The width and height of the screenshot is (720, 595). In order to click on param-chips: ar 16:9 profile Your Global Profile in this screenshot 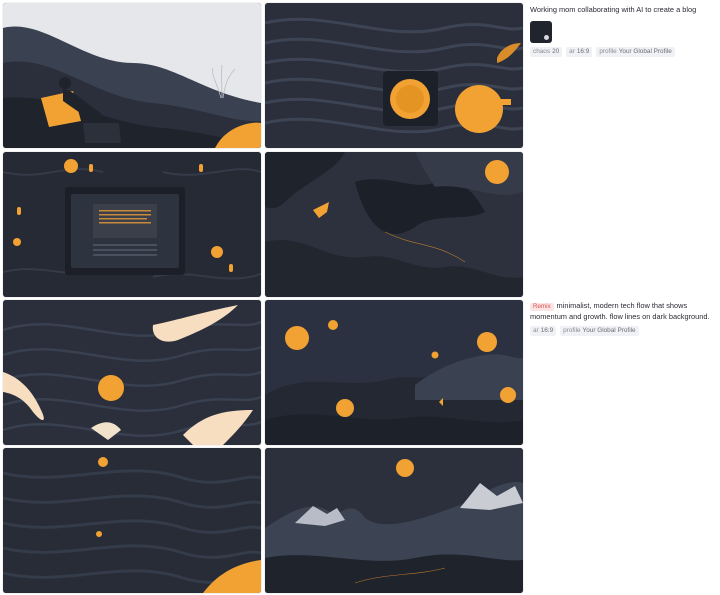, I will do `click(624, 331)`.